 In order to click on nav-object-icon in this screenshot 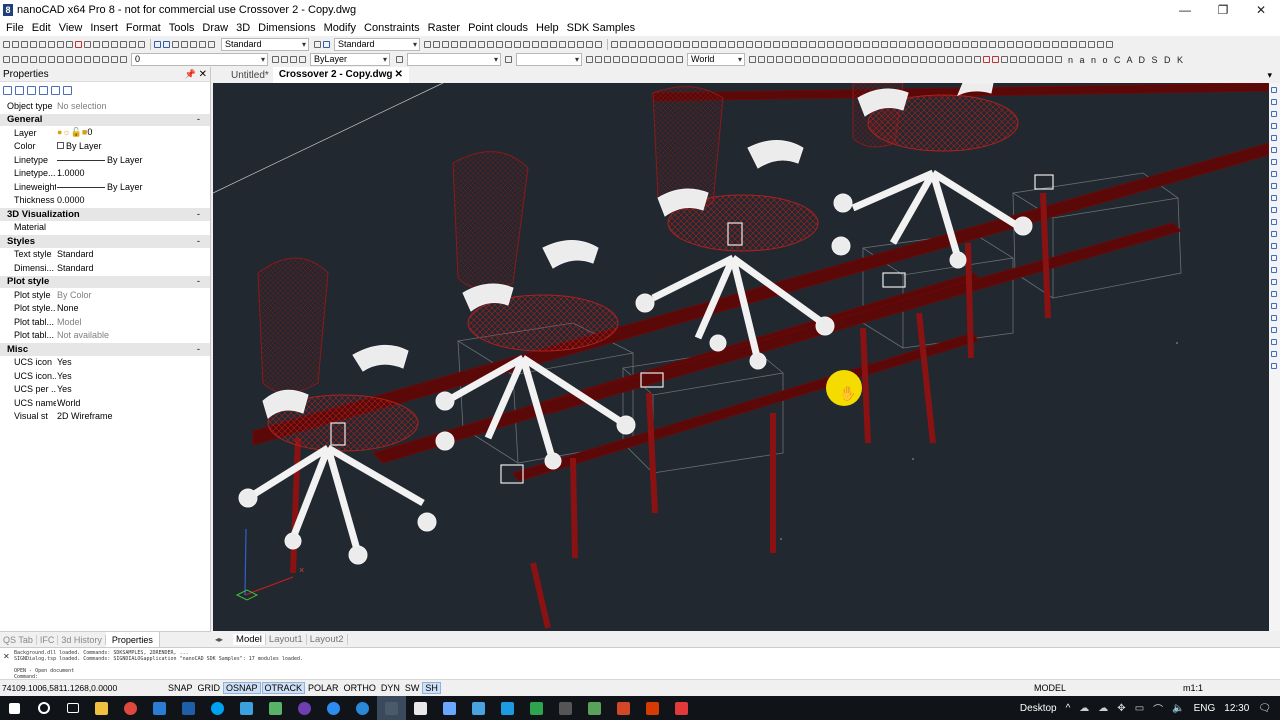, I will do `click(1274, 306)`.